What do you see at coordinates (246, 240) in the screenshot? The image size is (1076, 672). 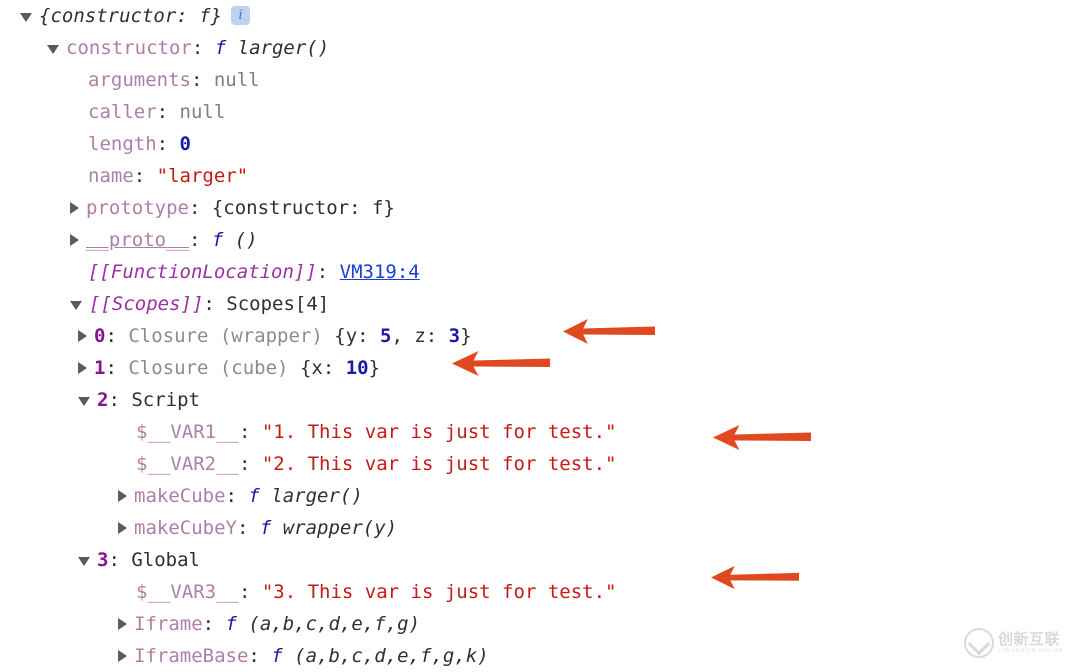 I see `function-signature: ()` at bounding box center [246, 240].